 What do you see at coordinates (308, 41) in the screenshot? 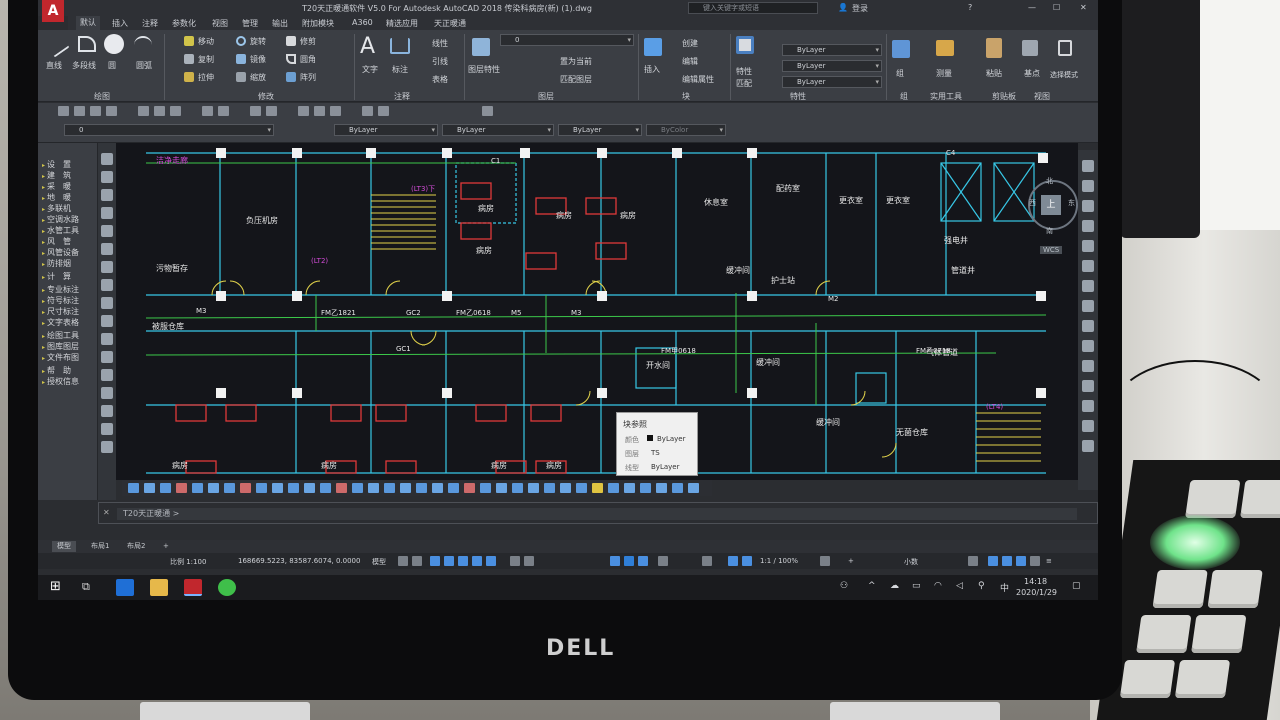
I see `trim-button: 修剪` at bounding box center [308, 41].